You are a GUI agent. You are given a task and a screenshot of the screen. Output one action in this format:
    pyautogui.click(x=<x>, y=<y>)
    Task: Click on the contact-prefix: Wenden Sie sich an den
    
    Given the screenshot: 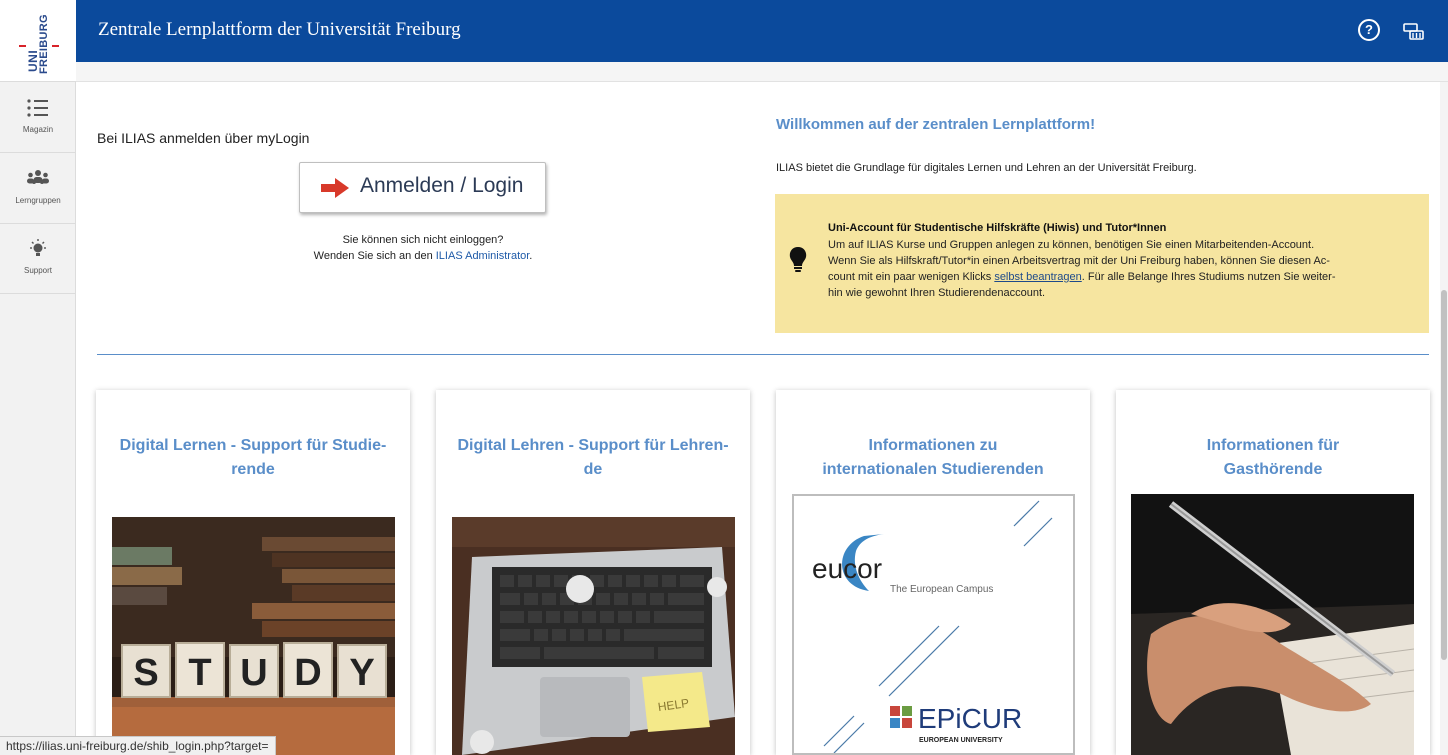 What is the action you would take?
    pyautogui.click(x=373, y=256)
    